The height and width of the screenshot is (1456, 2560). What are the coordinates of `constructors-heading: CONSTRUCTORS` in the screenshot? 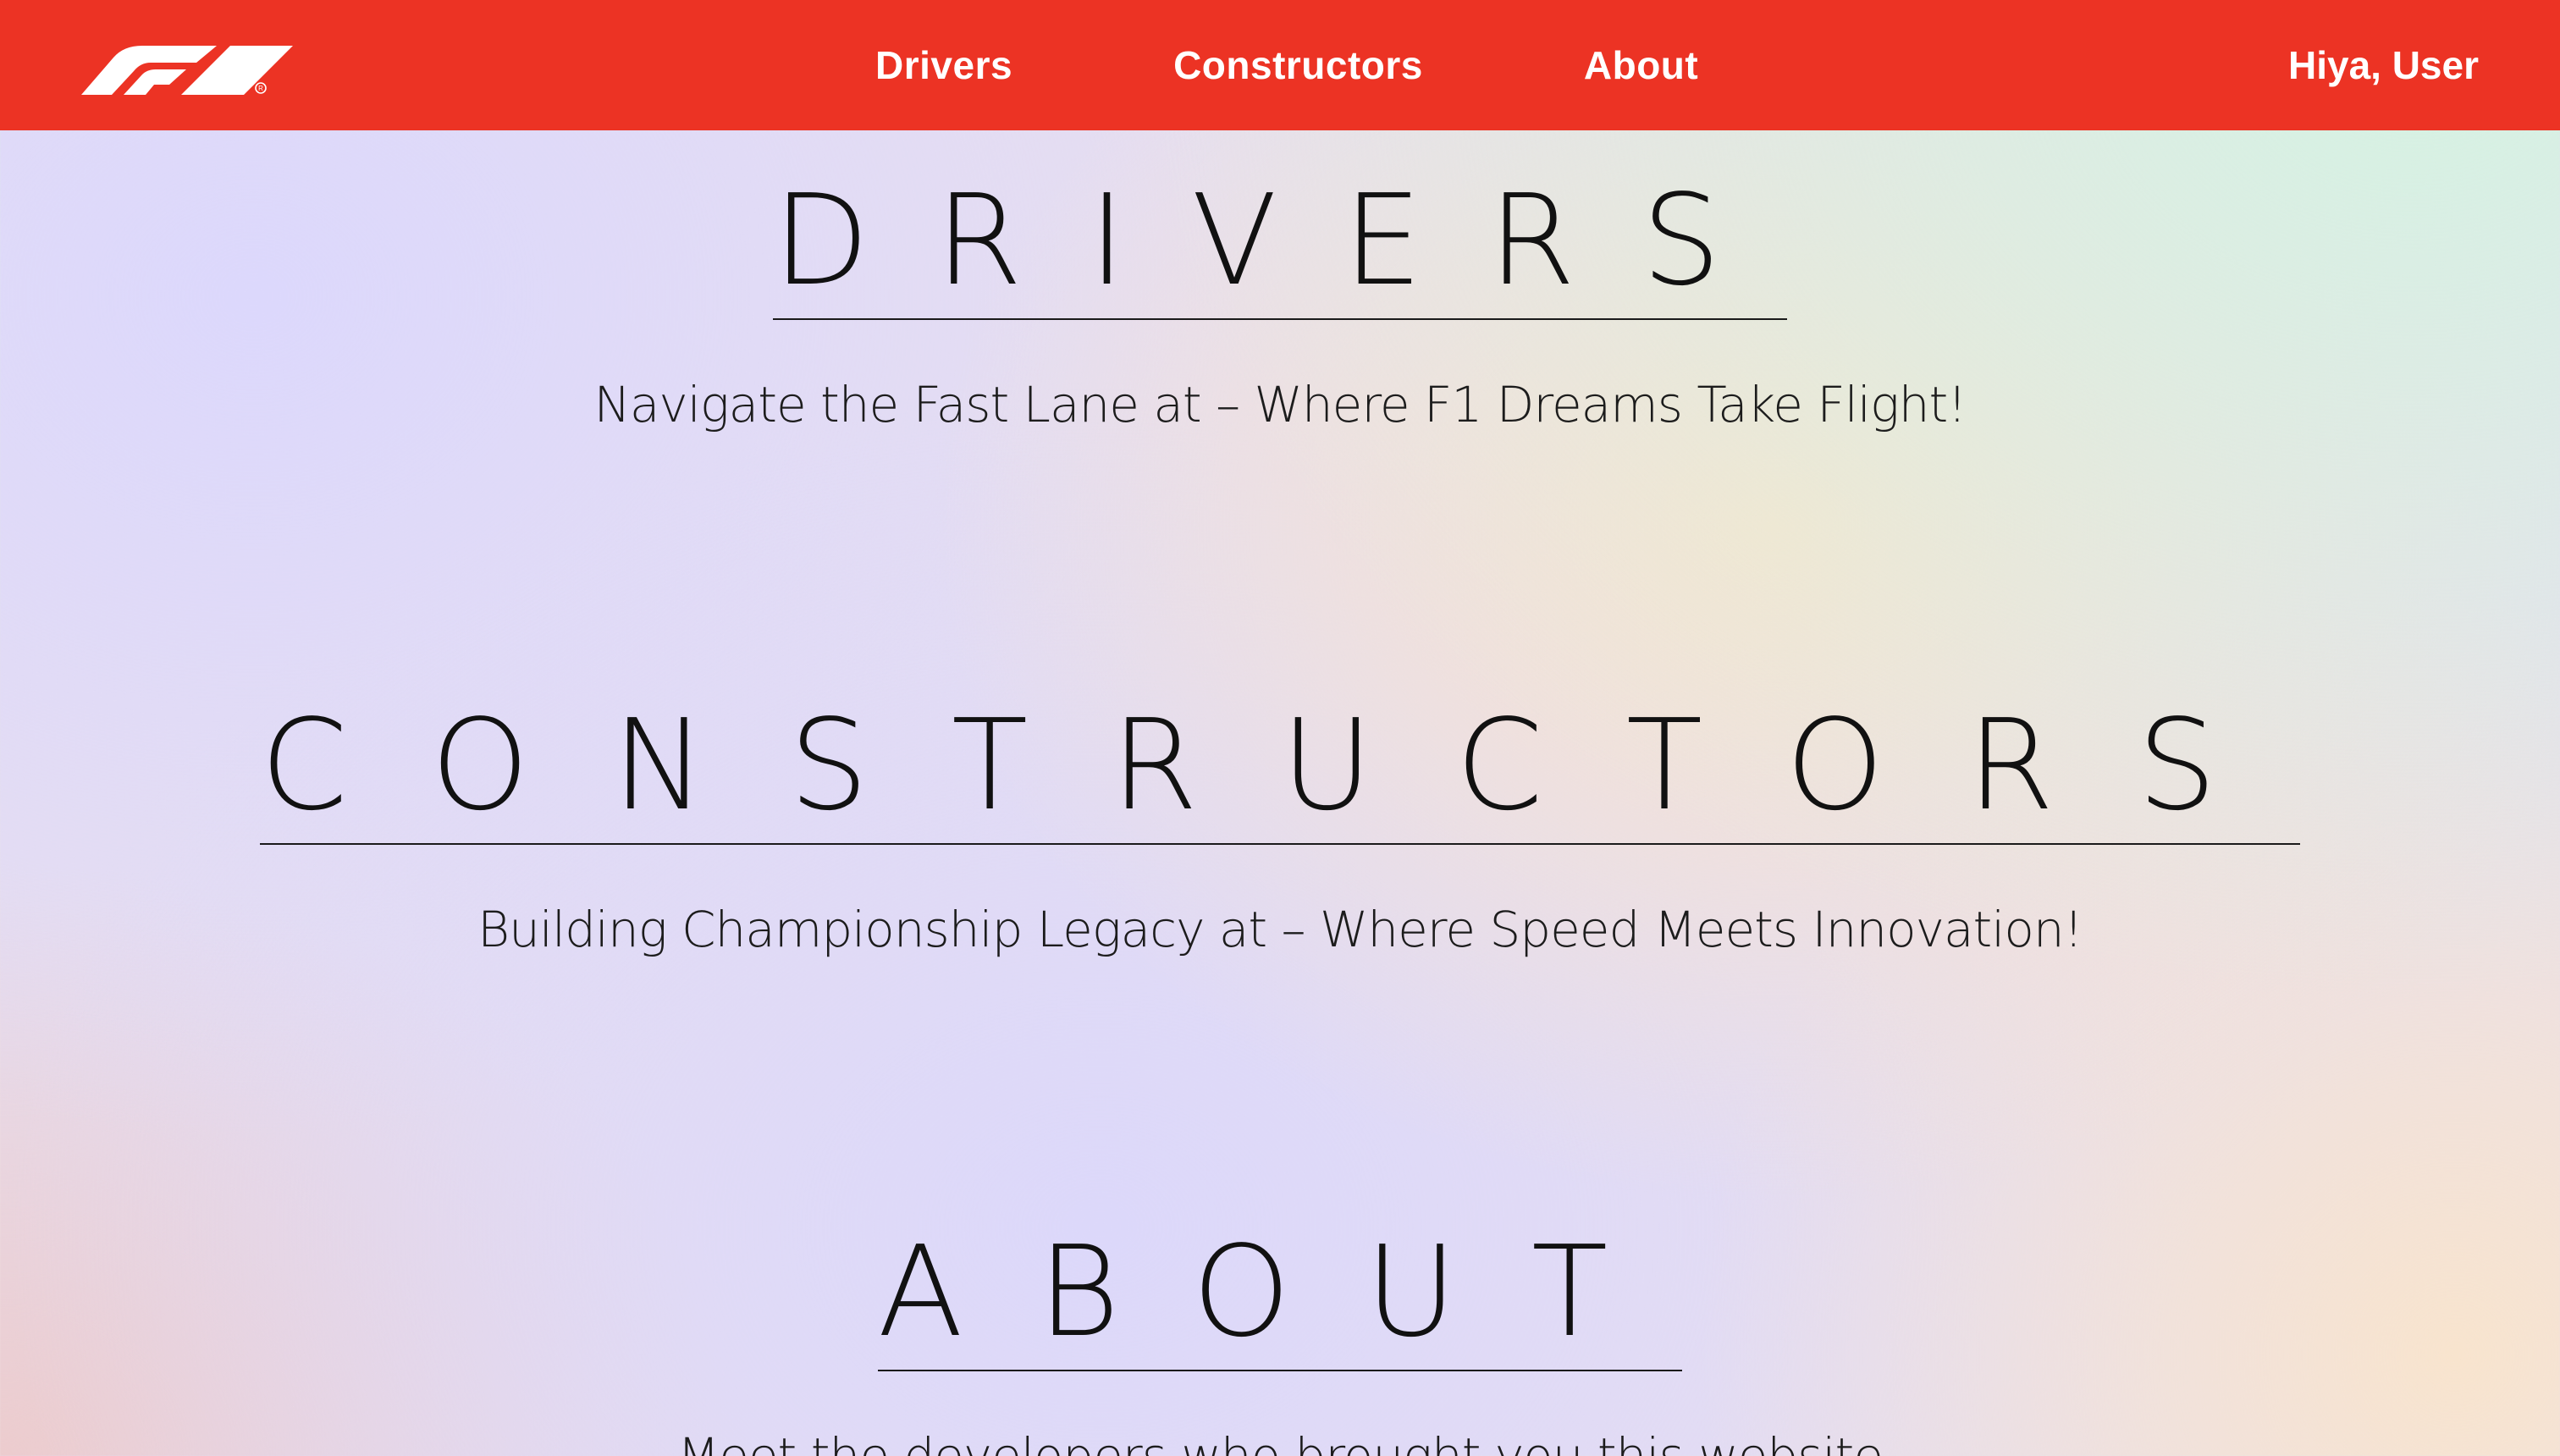 It's located at (1280, 774).